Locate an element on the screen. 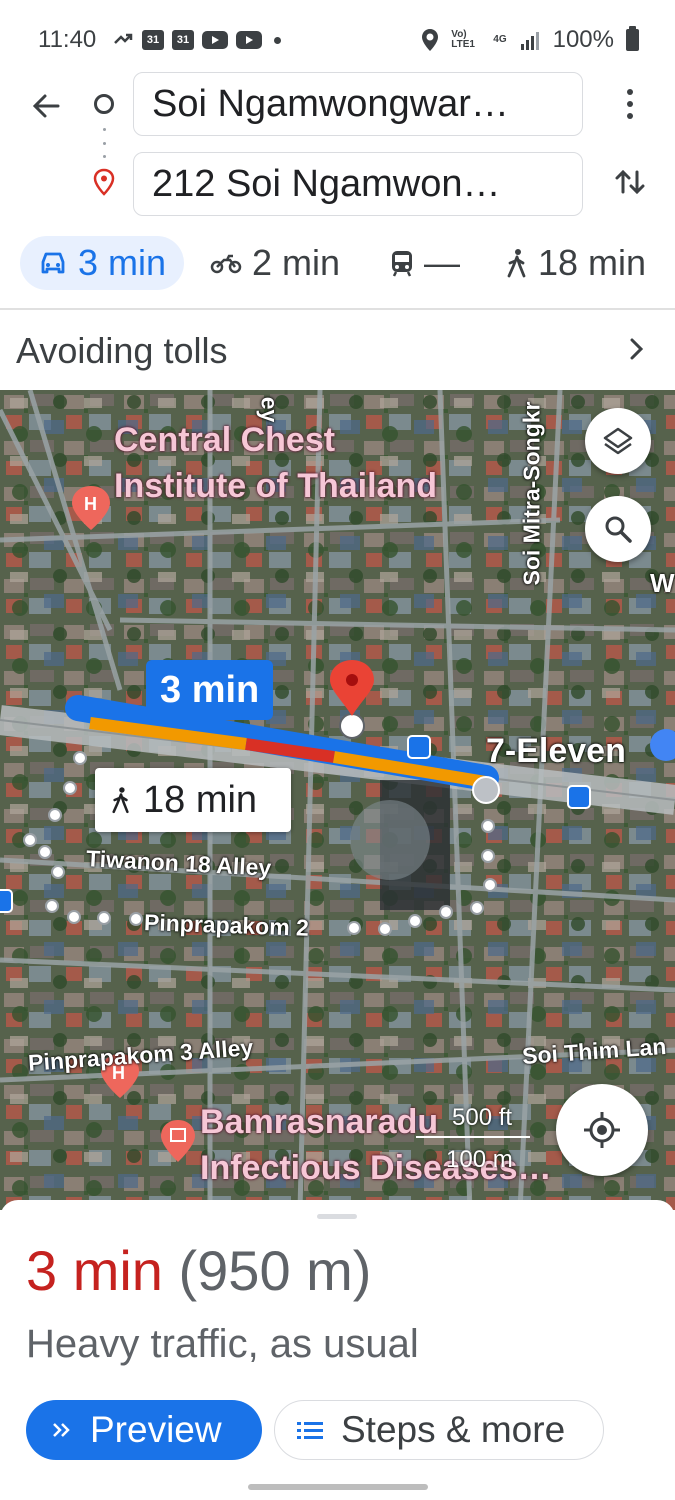 The width and height of the screenshot is (675, 1500). volte-indicator: Vo) LTE1 is located at coordinates (463, 39).